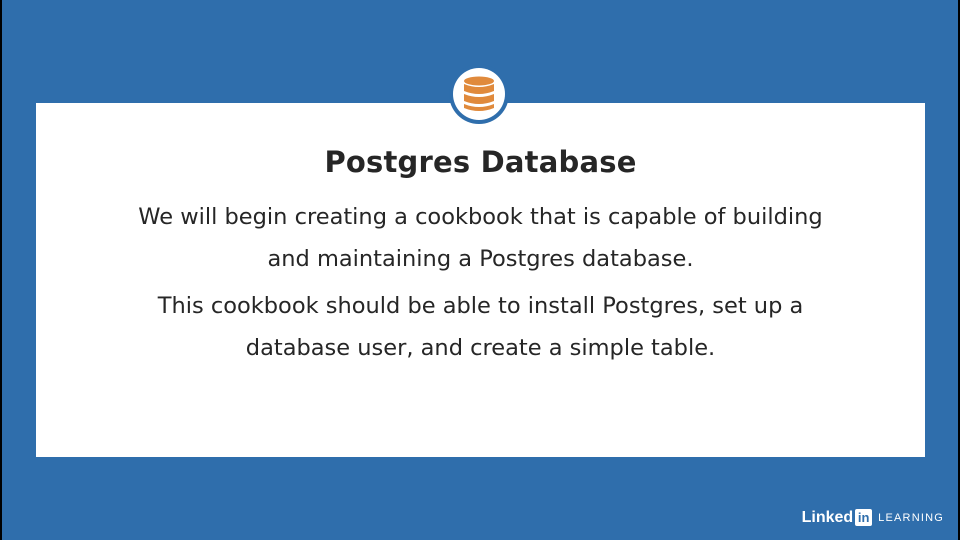  I want to click on description-line: and maintaining a Postgres database., so click(480, 259).